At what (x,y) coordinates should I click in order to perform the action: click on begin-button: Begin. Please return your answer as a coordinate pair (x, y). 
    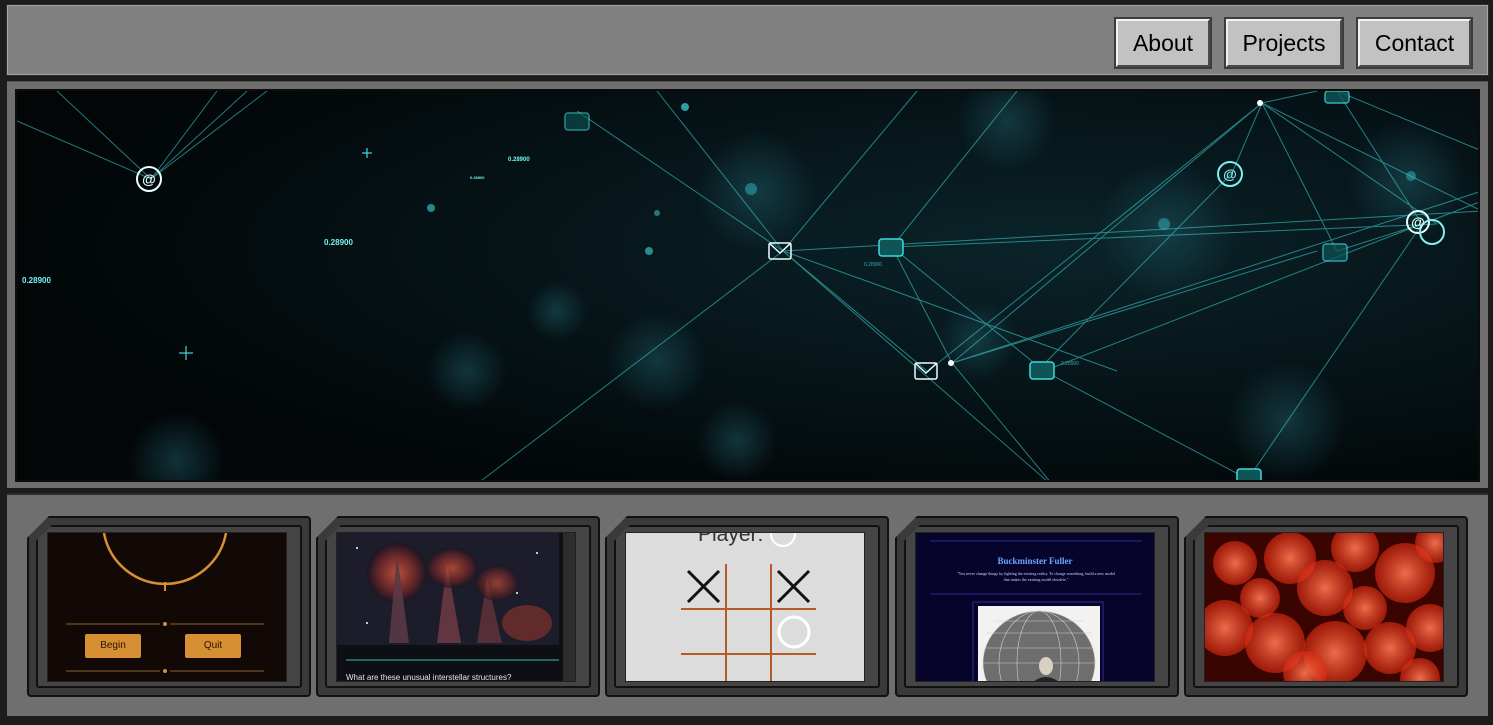
    Looking at the image, I should click on (113, 646).